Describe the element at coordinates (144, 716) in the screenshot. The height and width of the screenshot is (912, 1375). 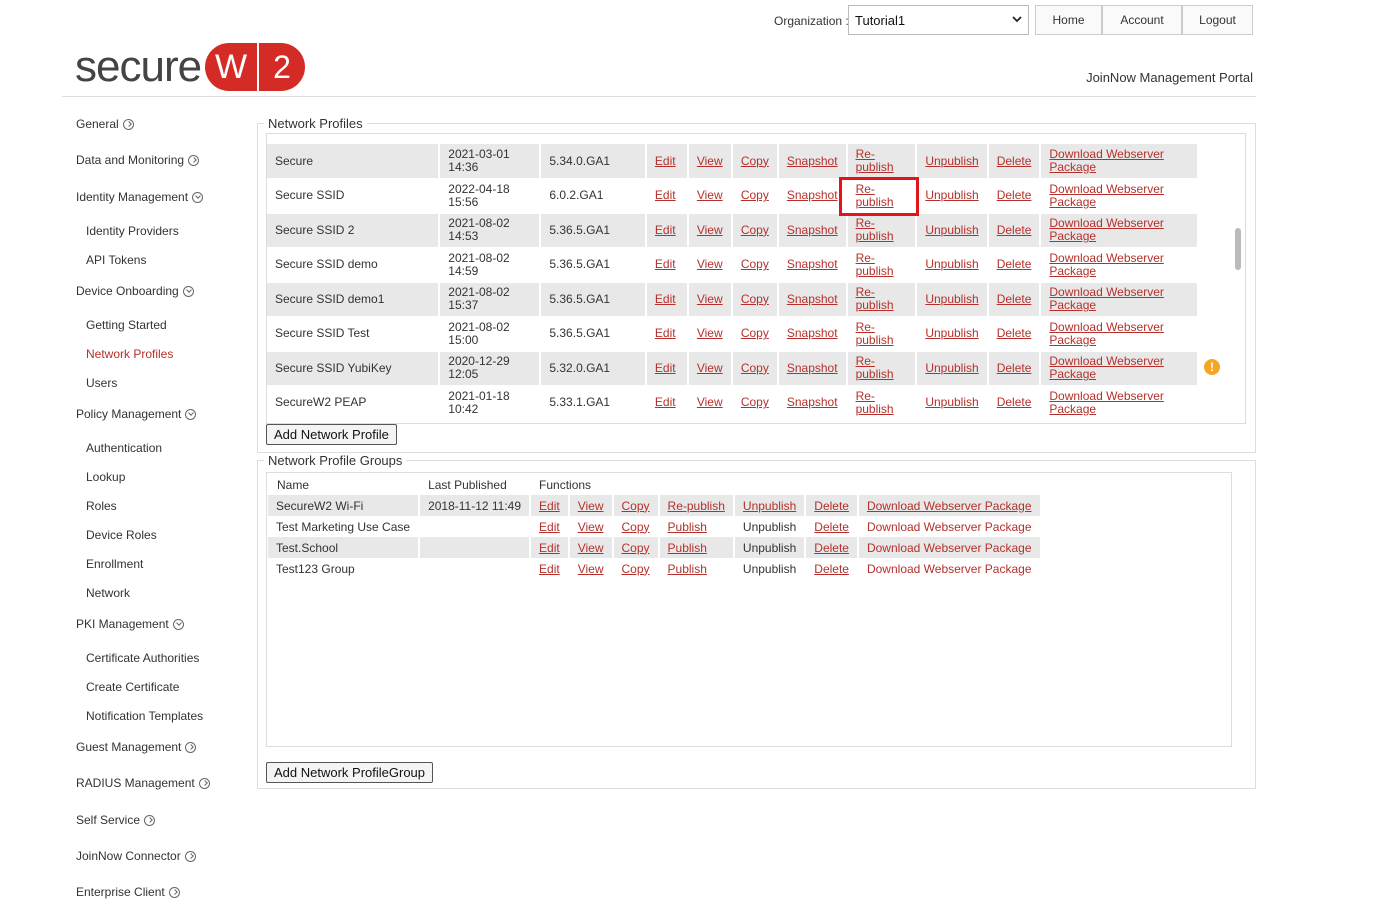
I see `sidebar-item-notification-templates: Notification Templates` at that location.